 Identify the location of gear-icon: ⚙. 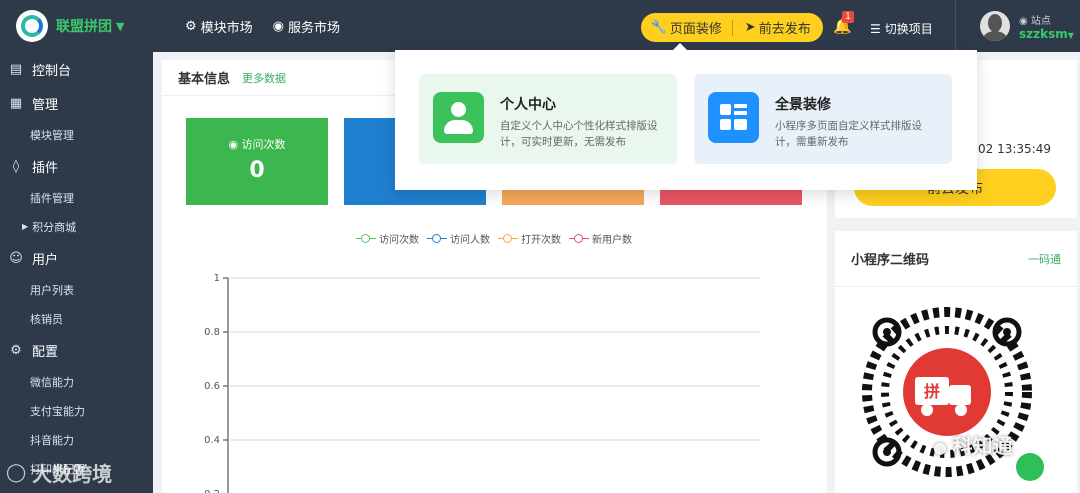
(16, 350).